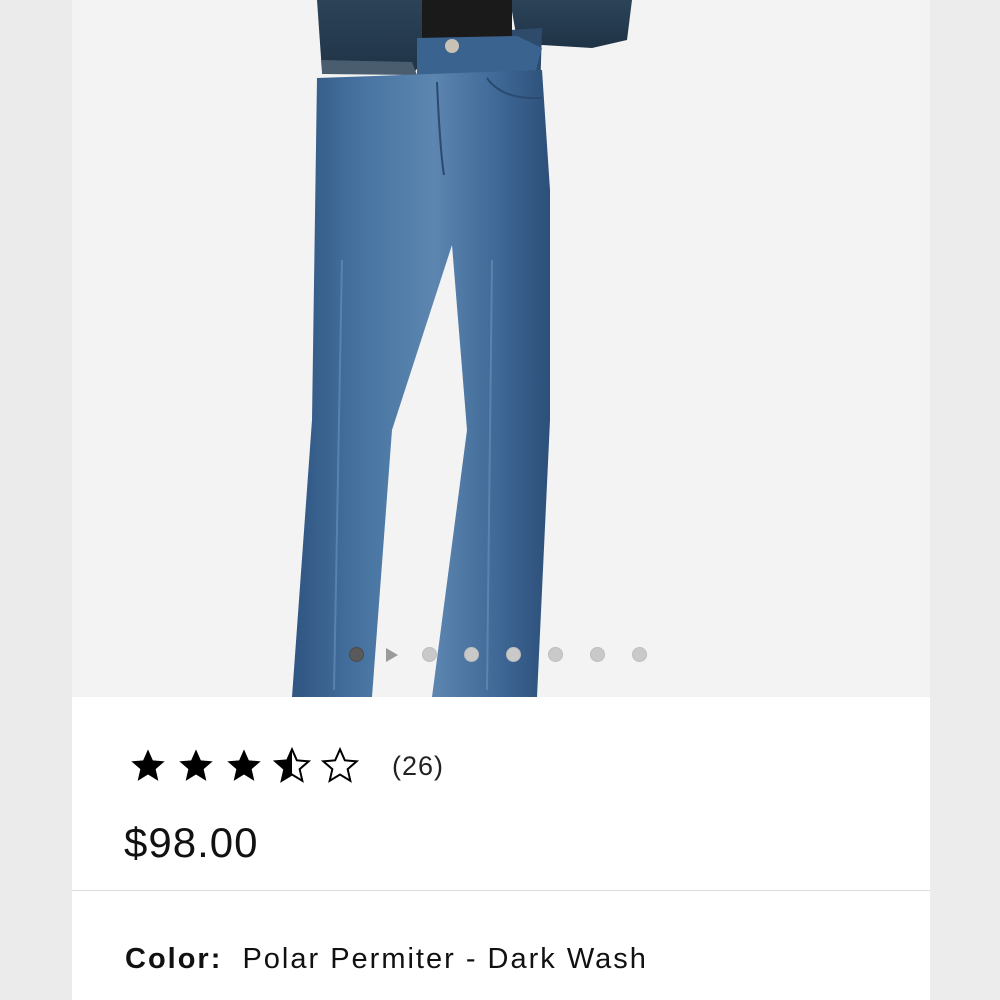 Image resolution: width=1000 pixels, height=1000 pixels. What do you see at coordinates (501, 655) in the screenshot?
I see `gallery-pagination` at bounding box center [501, 655].